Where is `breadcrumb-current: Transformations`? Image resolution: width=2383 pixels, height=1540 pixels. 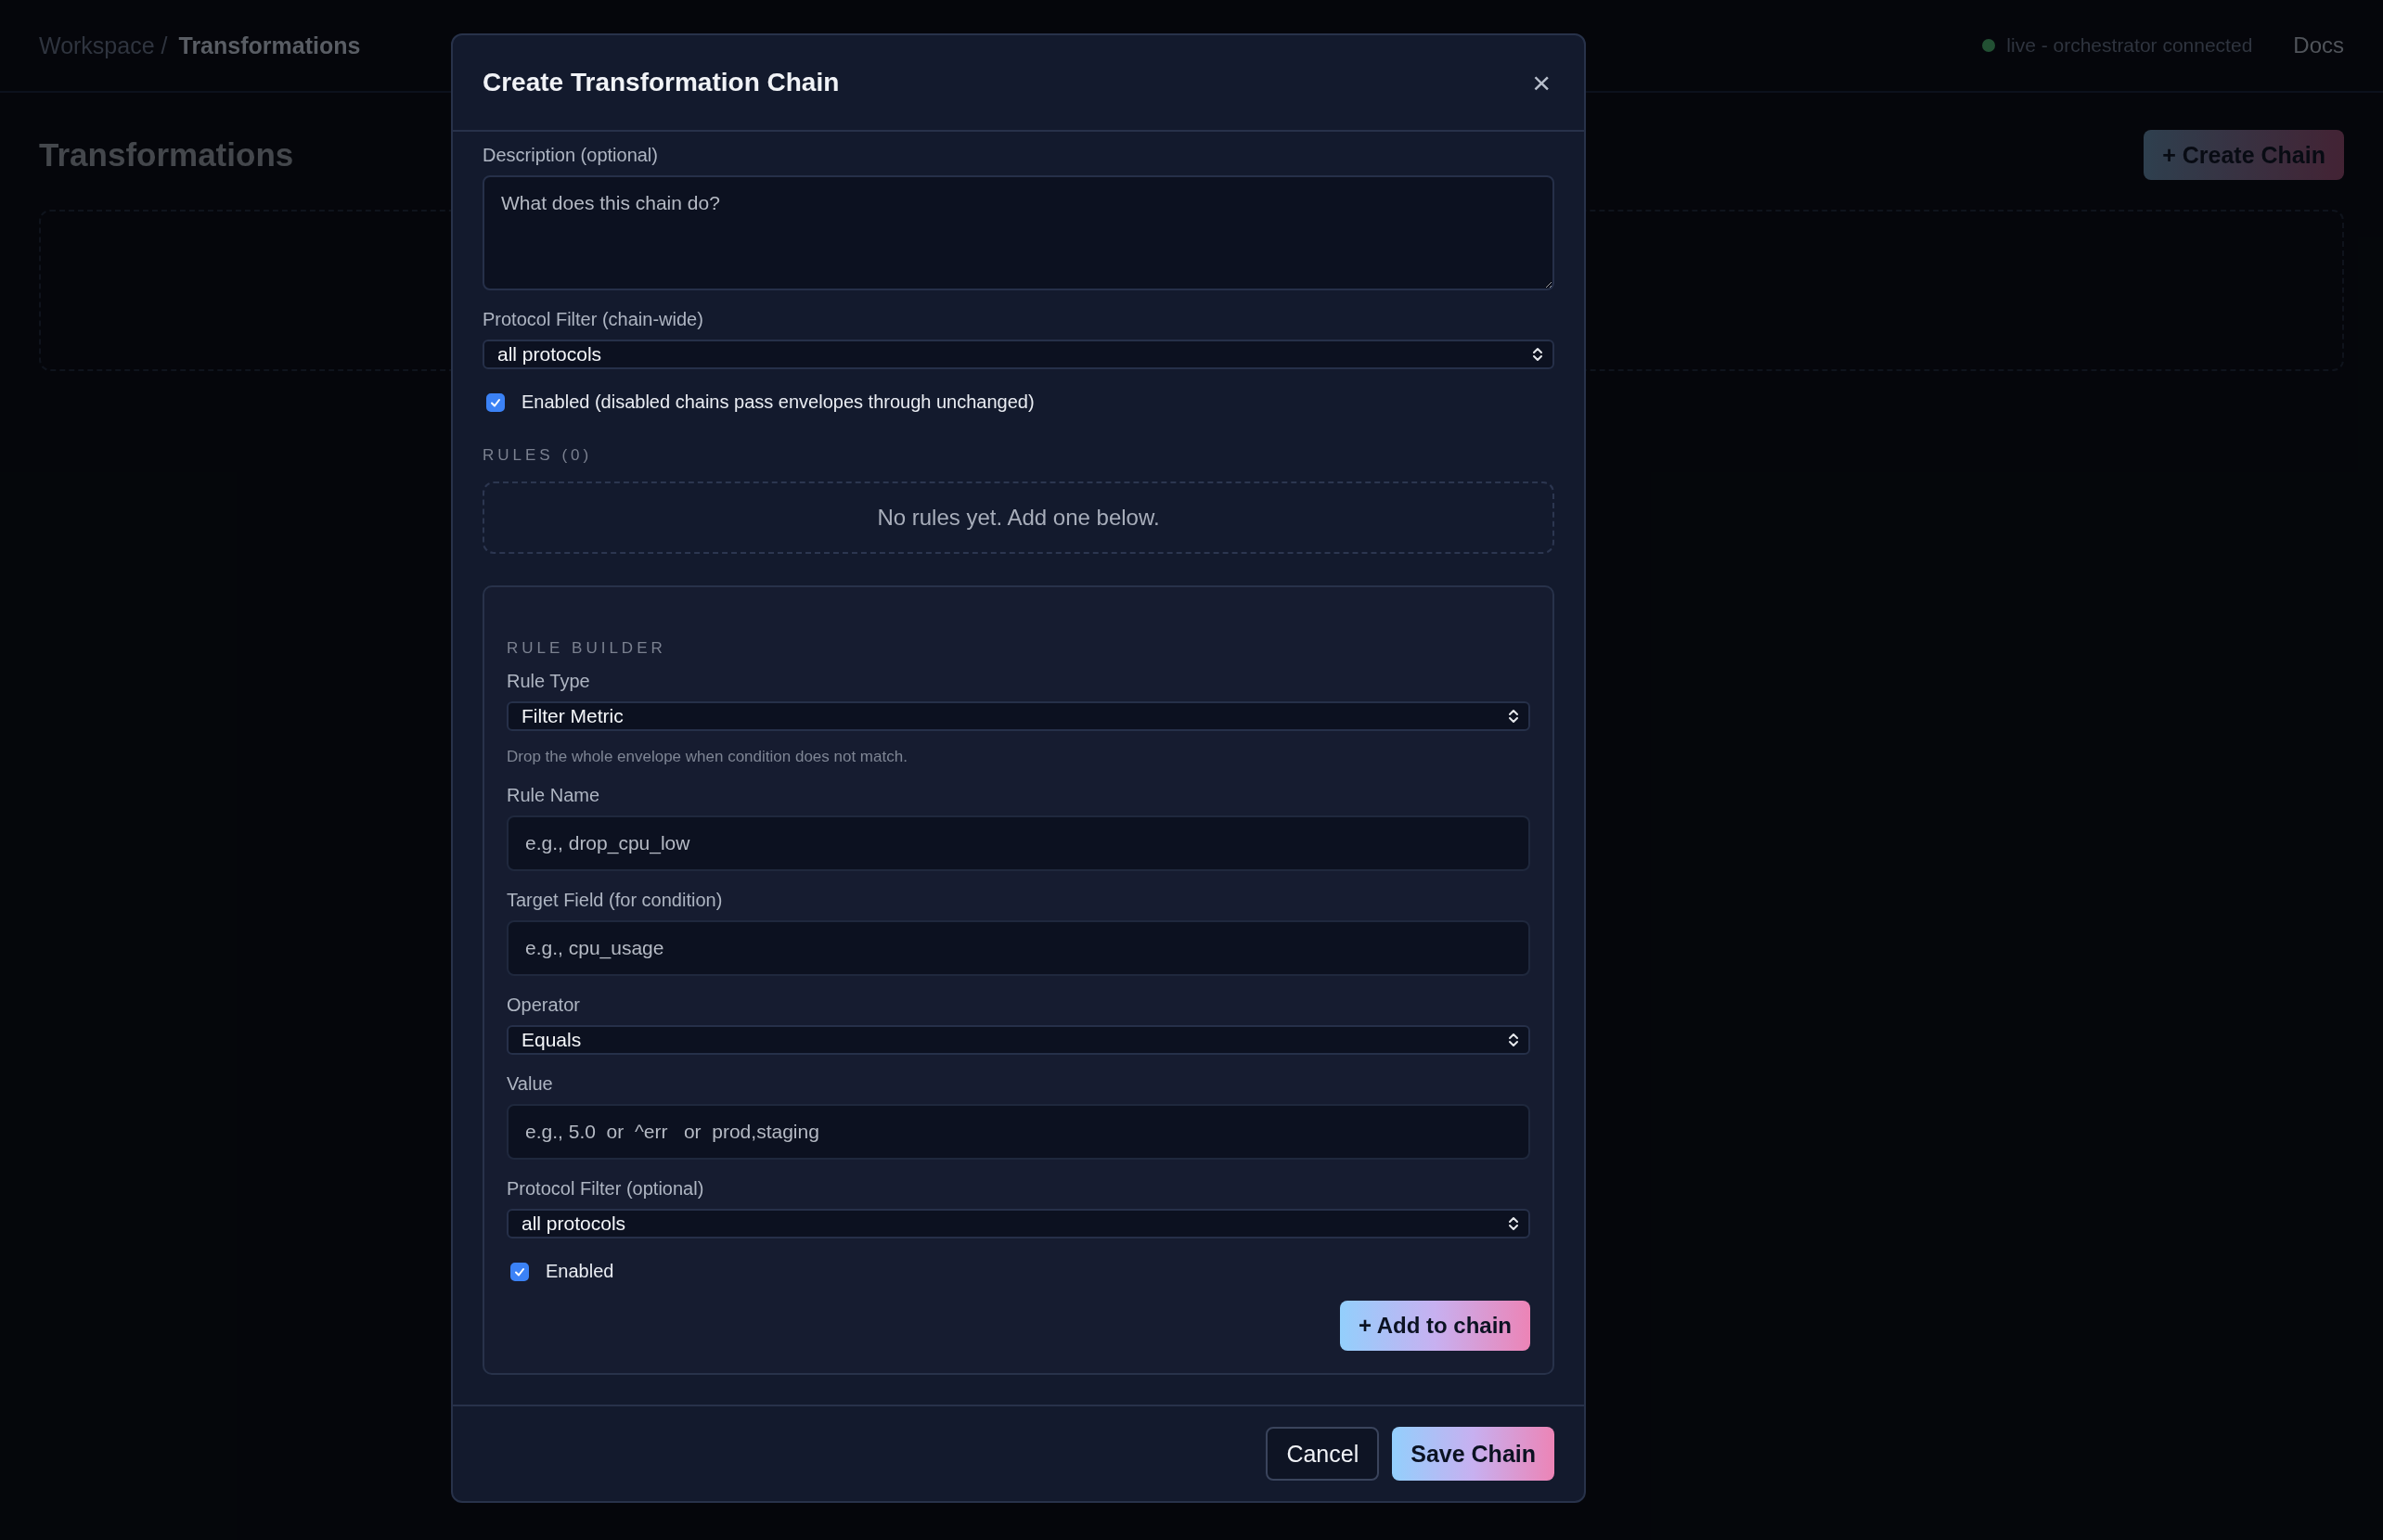
breadcrumb-current: Transformations is located at coordinates (269, 45).